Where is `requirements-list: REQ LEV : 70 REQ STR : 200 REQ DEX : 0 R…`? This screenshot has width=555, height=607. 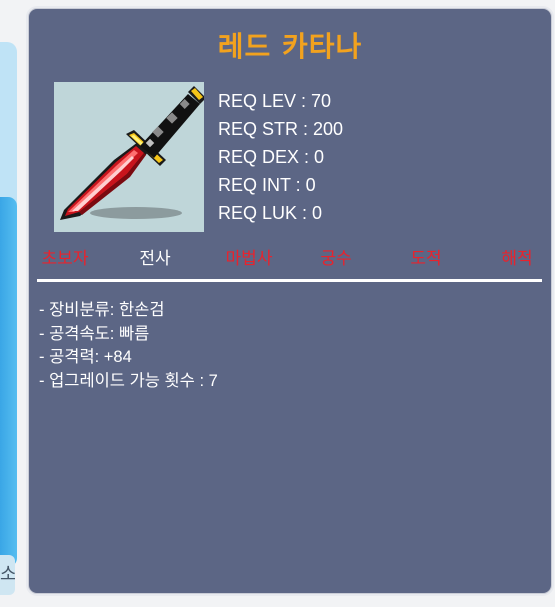
requirements-list: REQ LEV : 70 REQ STR : 200 REQ DEX : 0 R… is located at coordinates (280, 157).